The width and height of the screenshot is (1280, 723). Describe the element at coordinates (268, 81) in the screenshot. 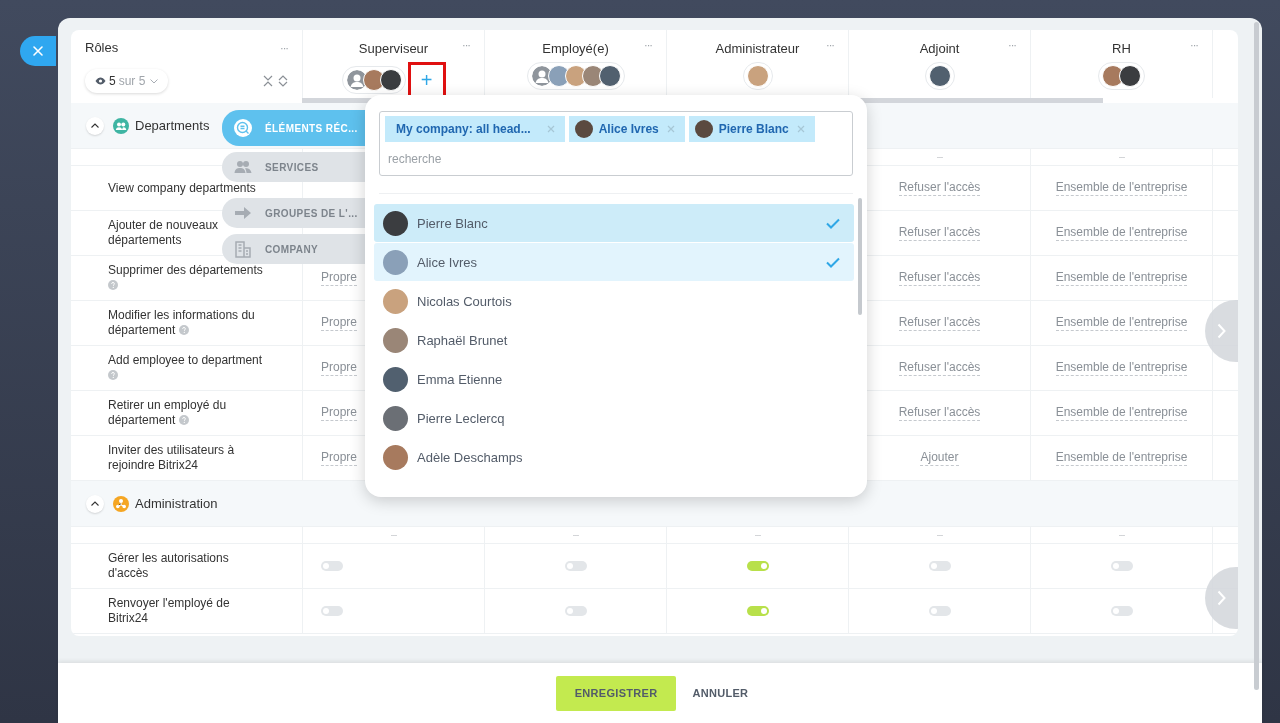

I see `collapse-all-button` at that location.